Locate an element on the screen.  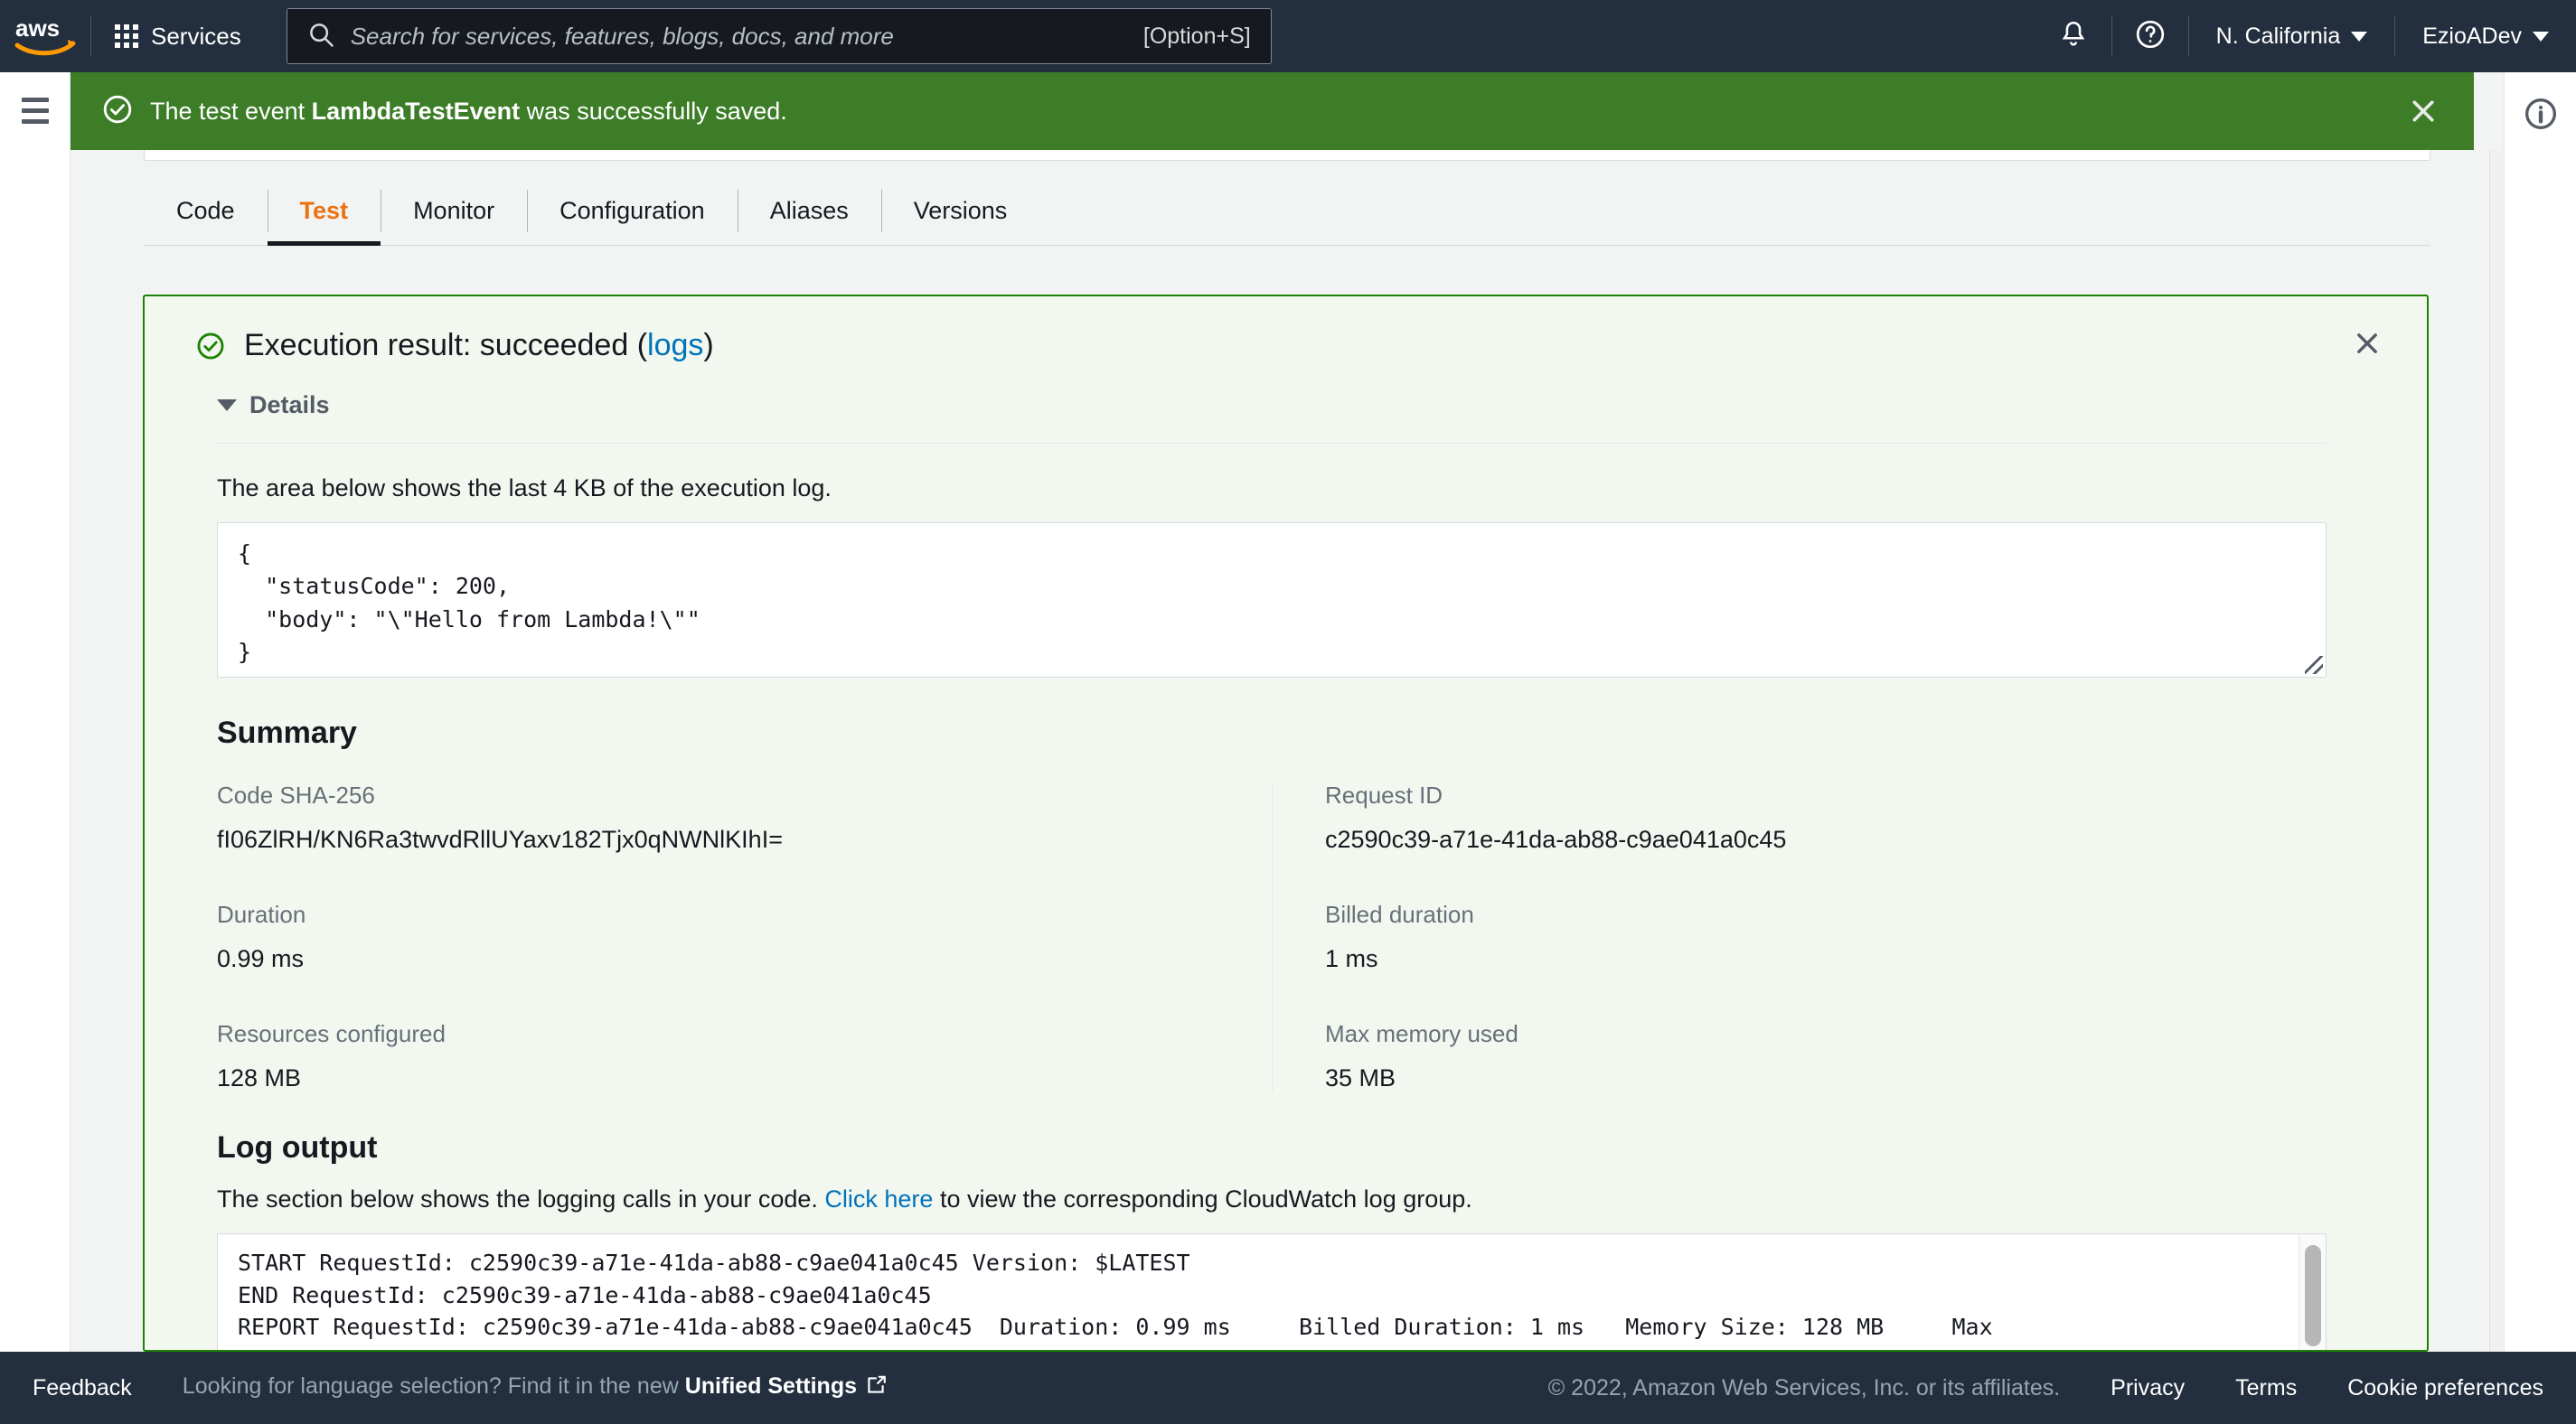
tab-label: Configuration is located at coordinates (632, 210).